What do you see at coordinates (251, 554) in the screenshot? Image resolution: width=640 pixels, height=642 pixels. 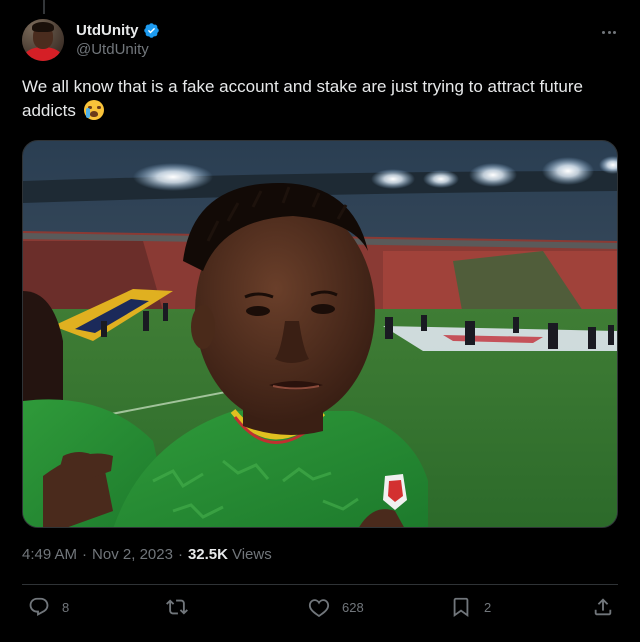 I see `views-label: Views` at bounding box center [251, 554].